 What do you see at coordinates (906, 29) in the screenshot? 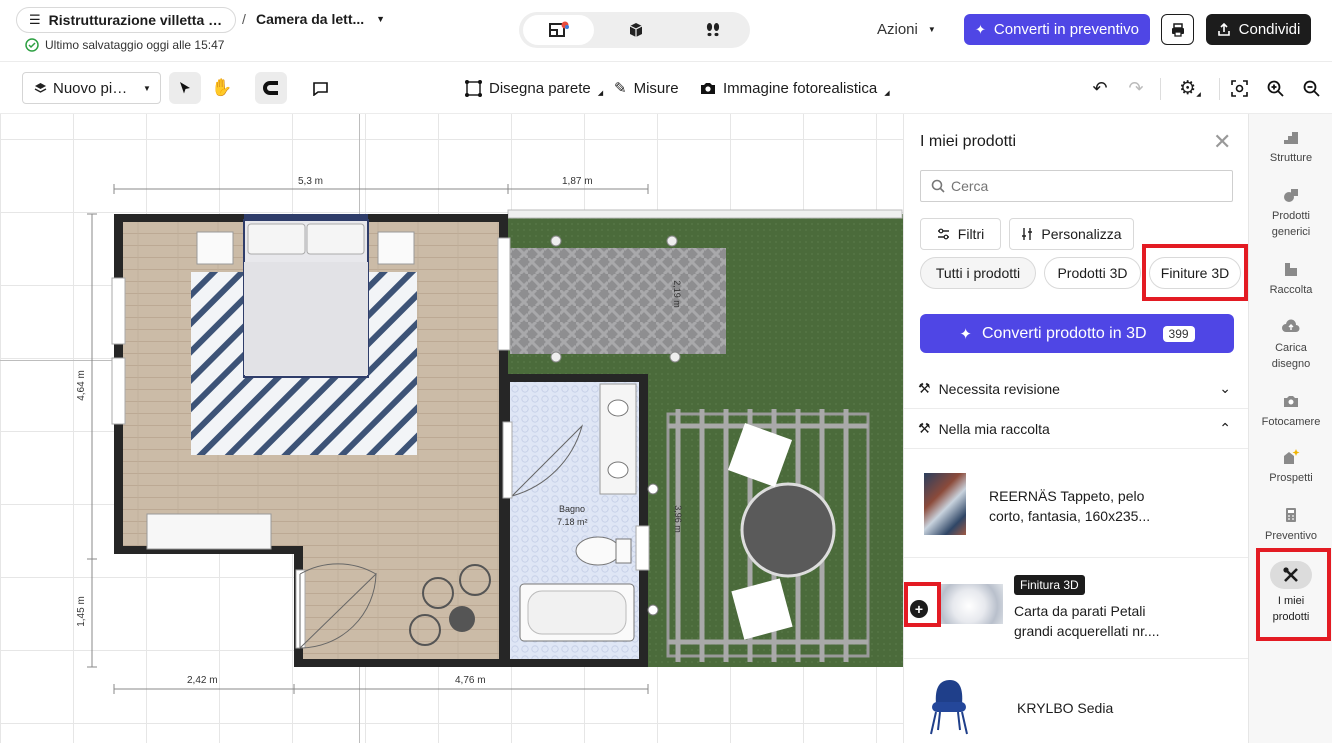
I see `actions-menu: Azioni ▼` at bounding box center [906, 29].